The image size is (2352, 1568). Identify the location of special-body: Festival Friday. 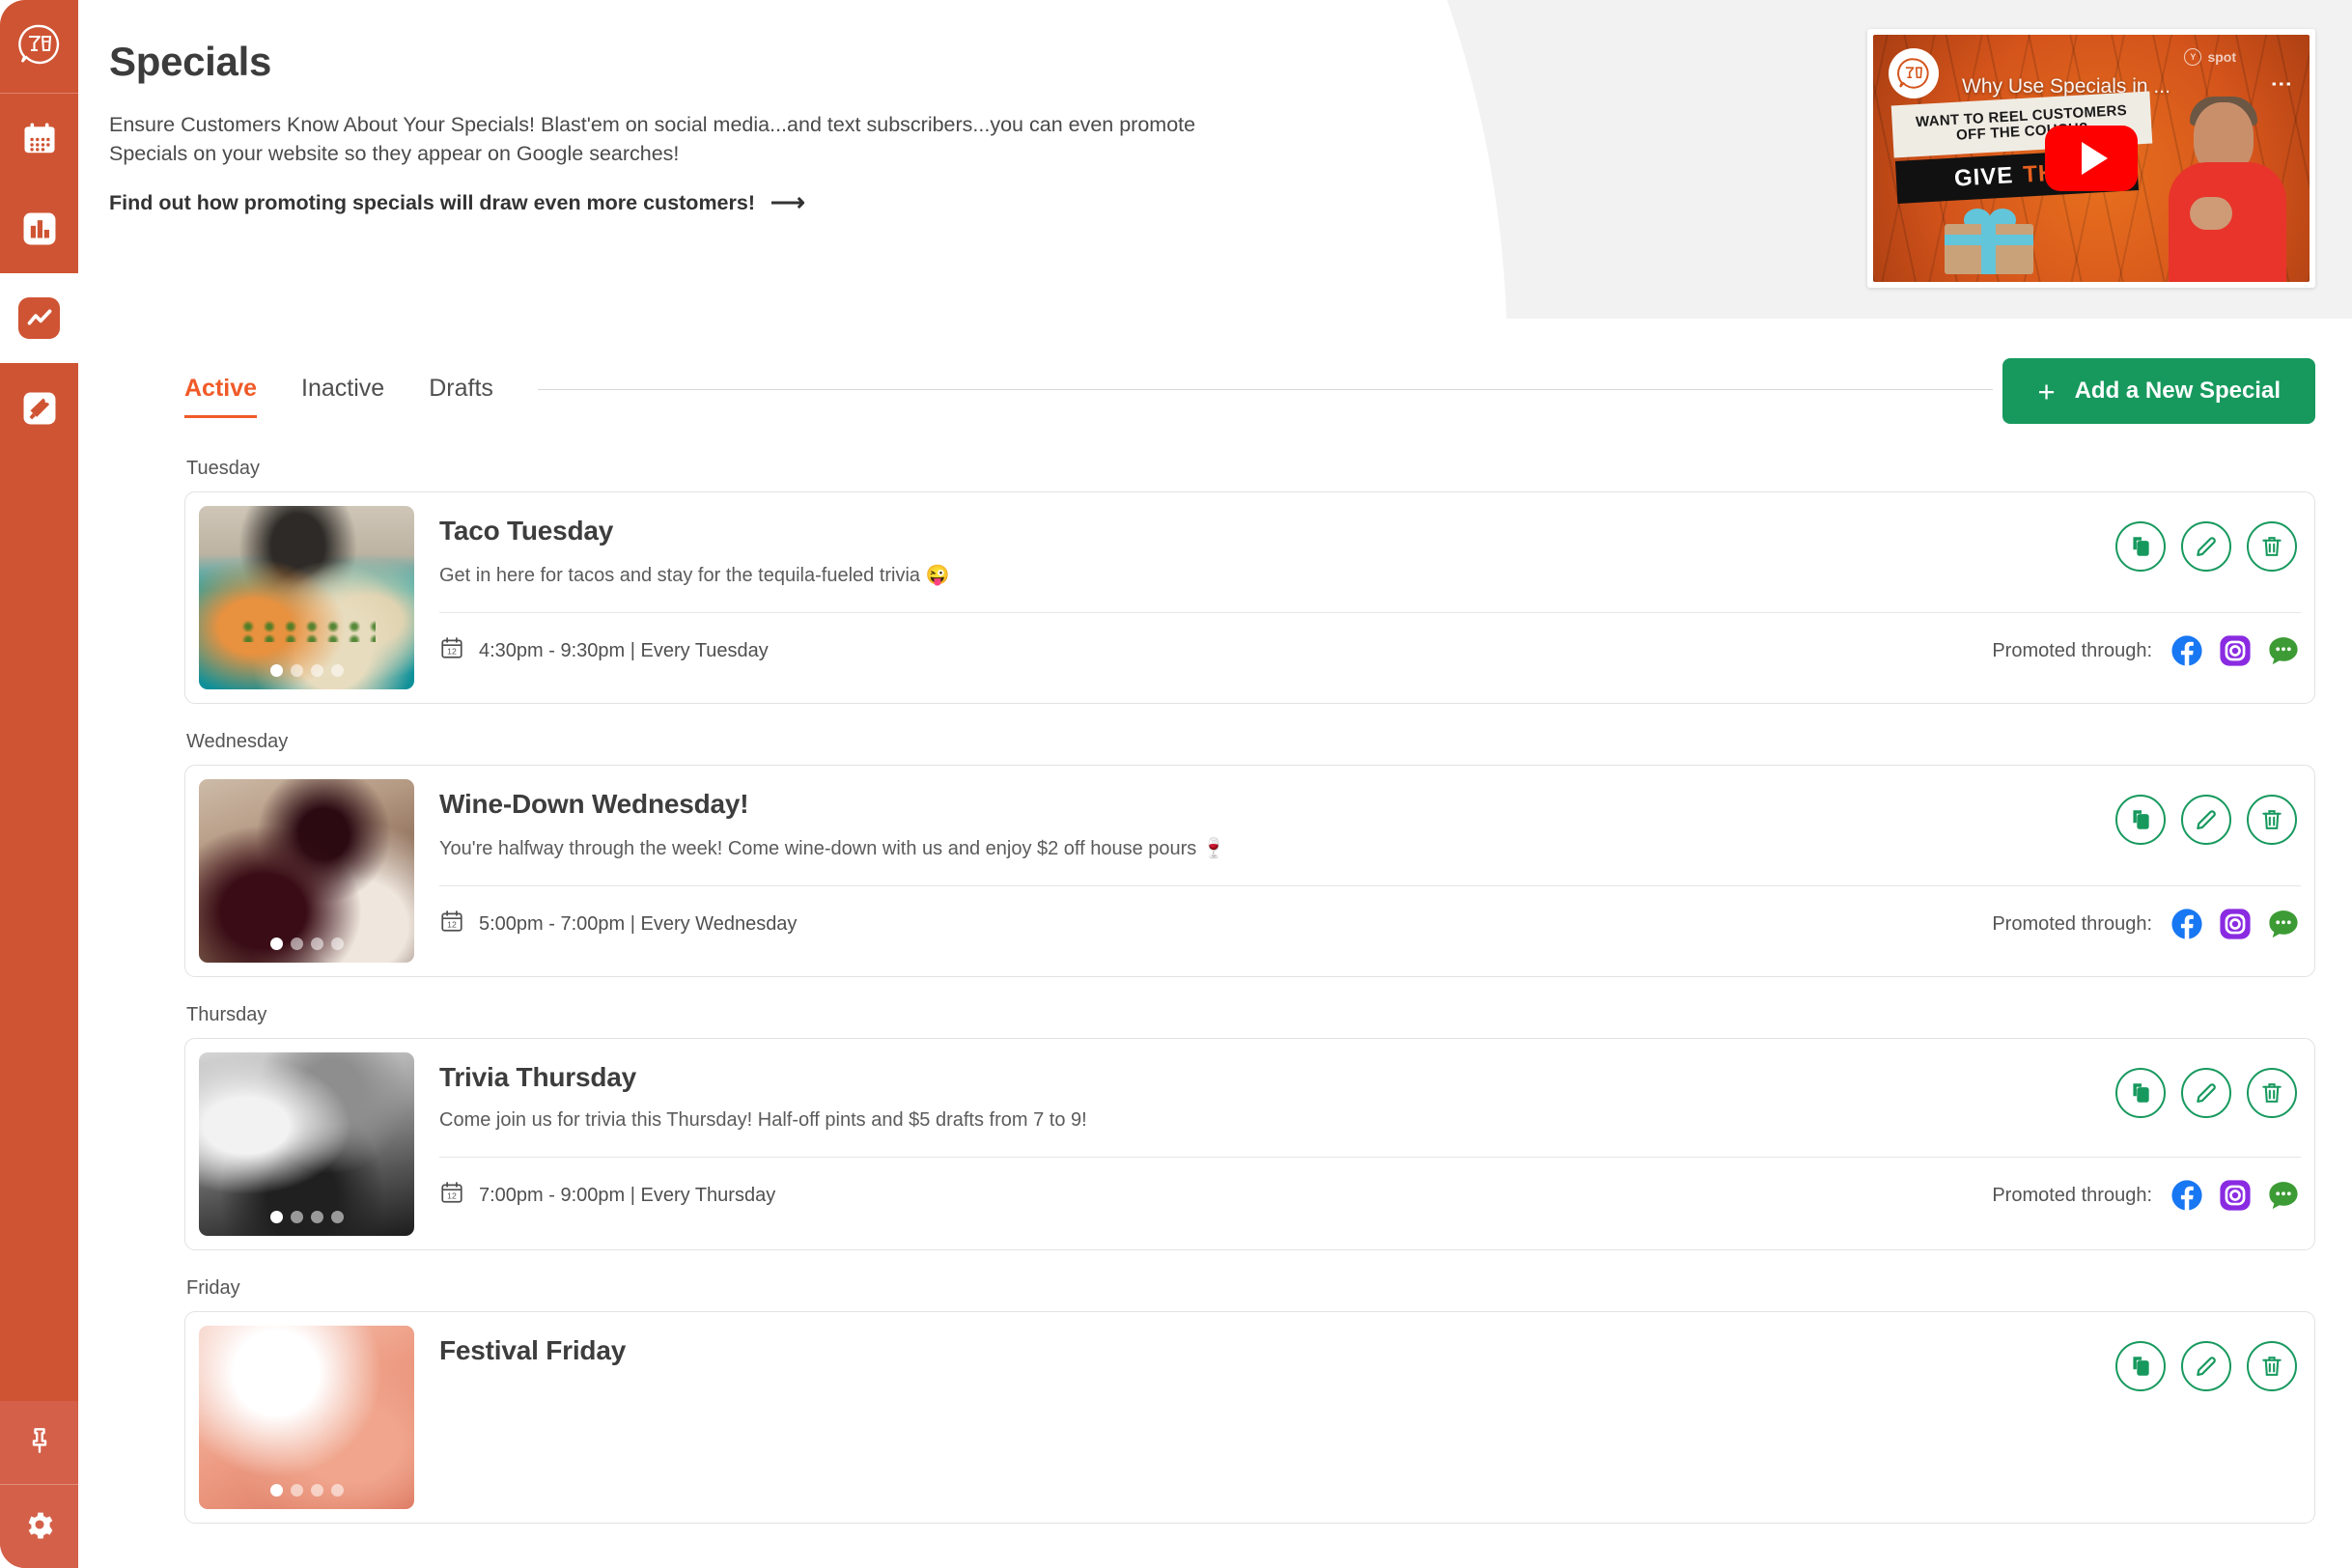
(1357, 1418).